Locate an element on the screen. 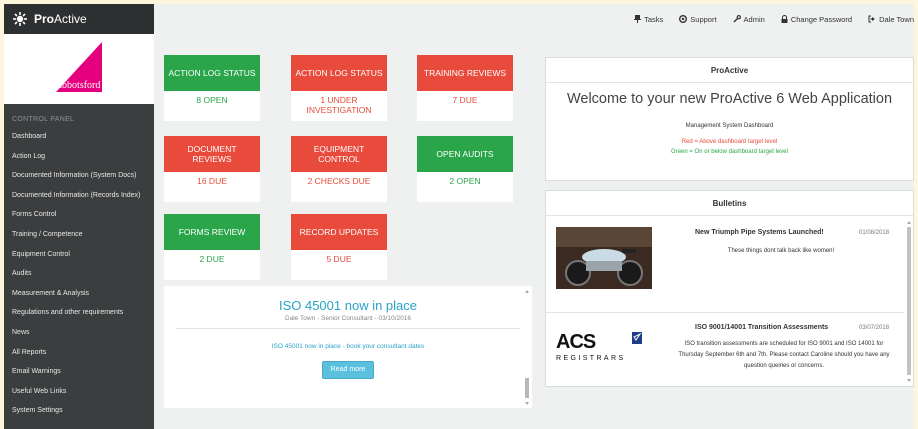  tile-value: 5 DUE is located at coordinates (339, 265).